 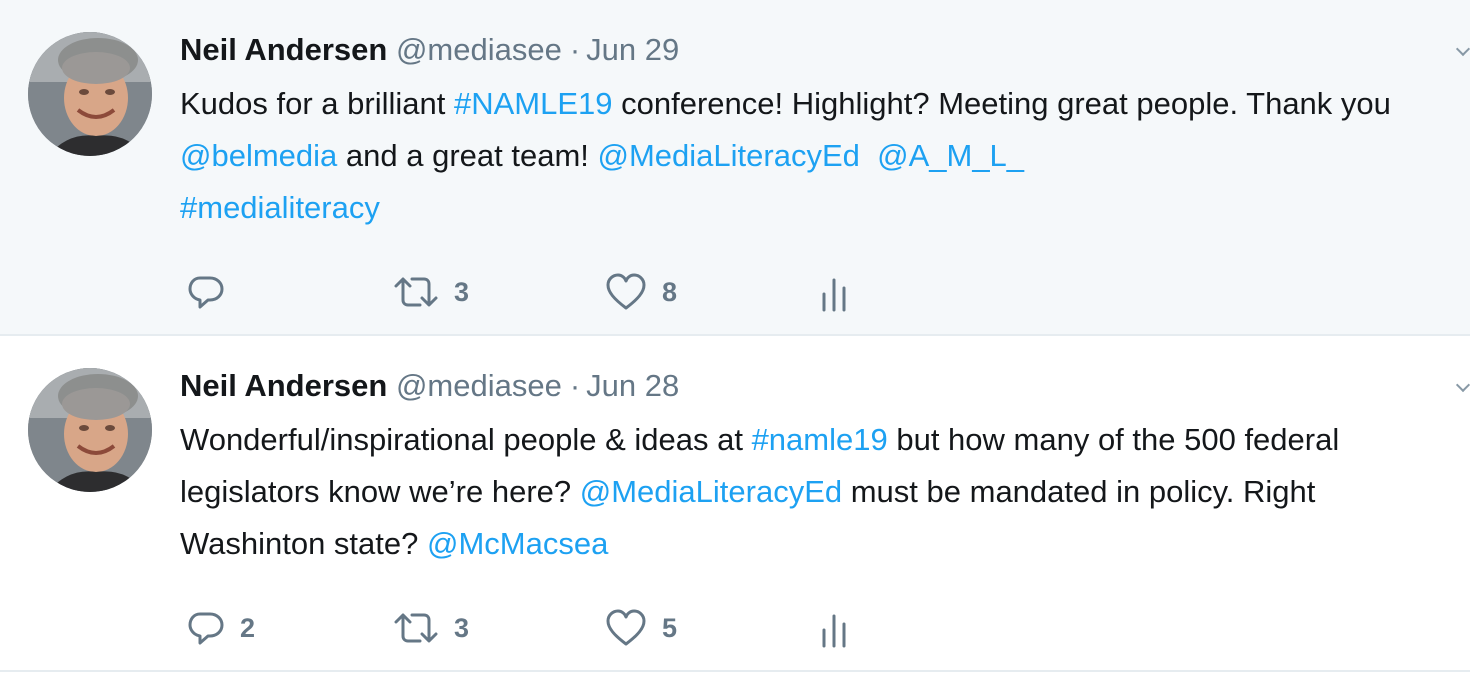 I want to click on reply-button: 2, so click(x=220, y=628).